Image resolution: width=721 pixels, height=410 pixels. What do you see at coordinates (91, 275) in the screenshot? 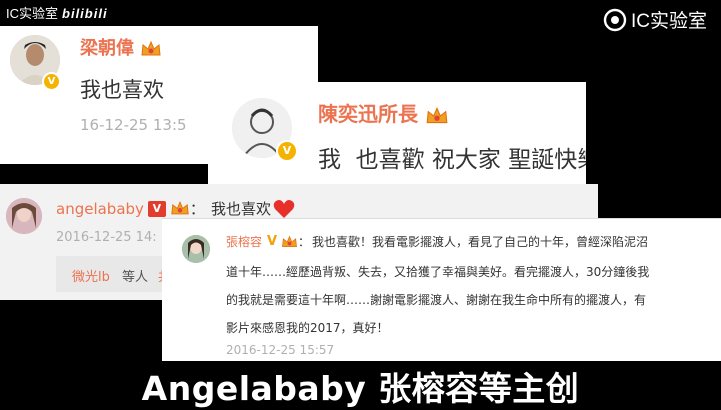
I see `repost-user-link: 微光lb` at bounding box center [91, 275].